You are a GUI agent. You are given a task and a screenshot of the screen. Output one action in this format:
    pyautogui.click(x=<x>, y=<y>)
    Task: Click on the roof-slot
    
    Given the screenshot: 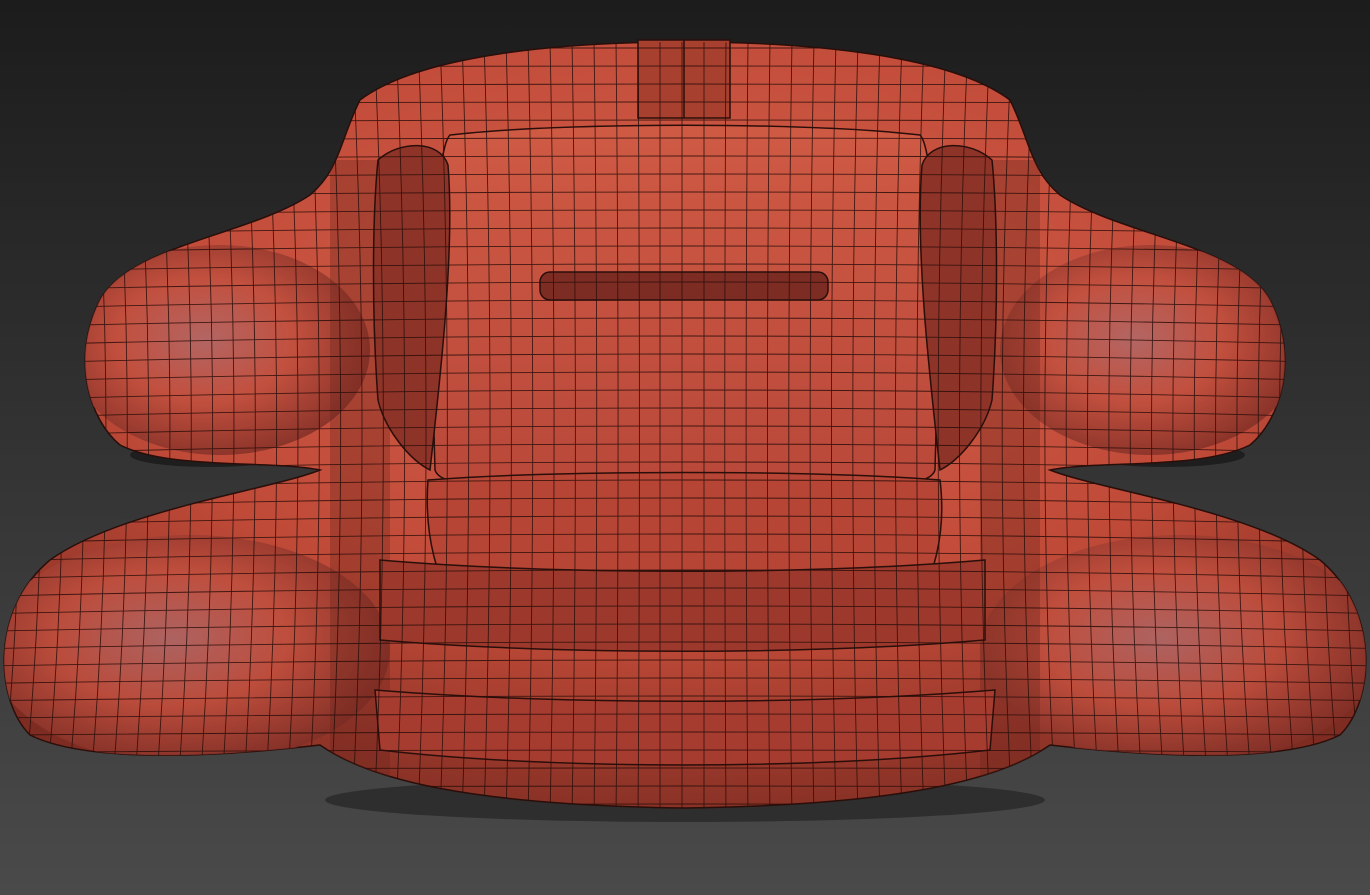 What is the action you would take?
    pyautogui.click(x=684, y=286)
    